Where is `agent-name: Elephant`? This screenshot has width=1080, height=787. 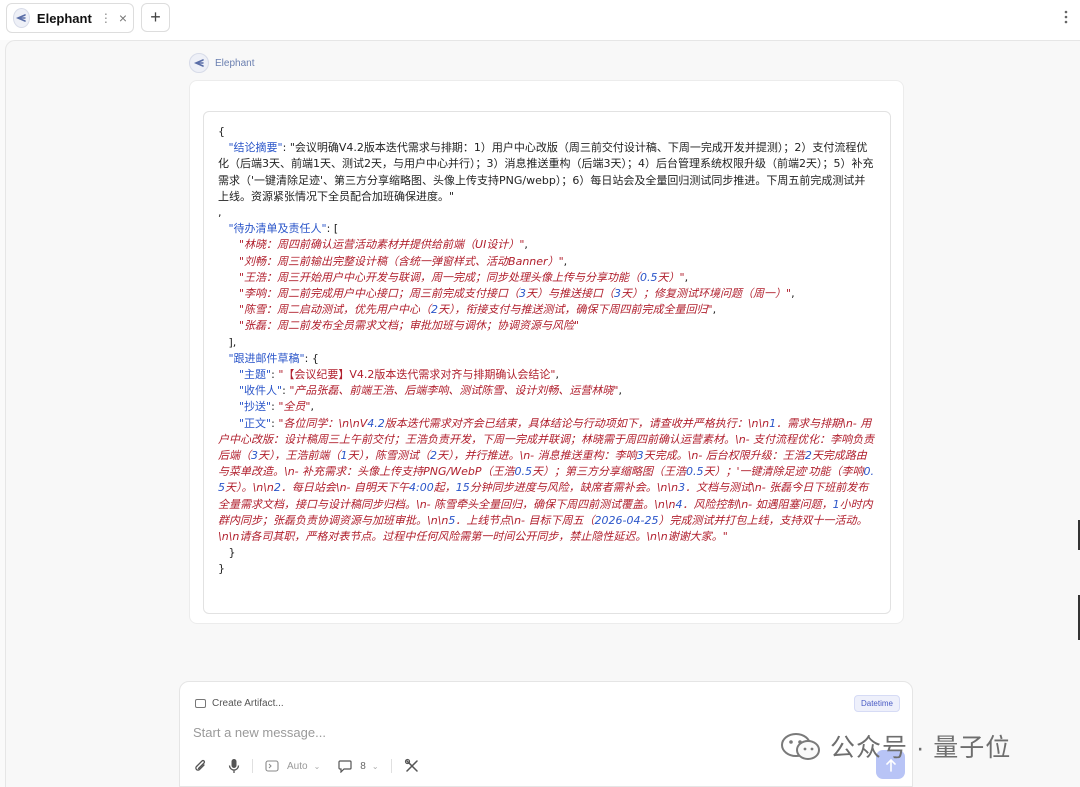
agent-name: Elephant is located at coordinates (235, 63).